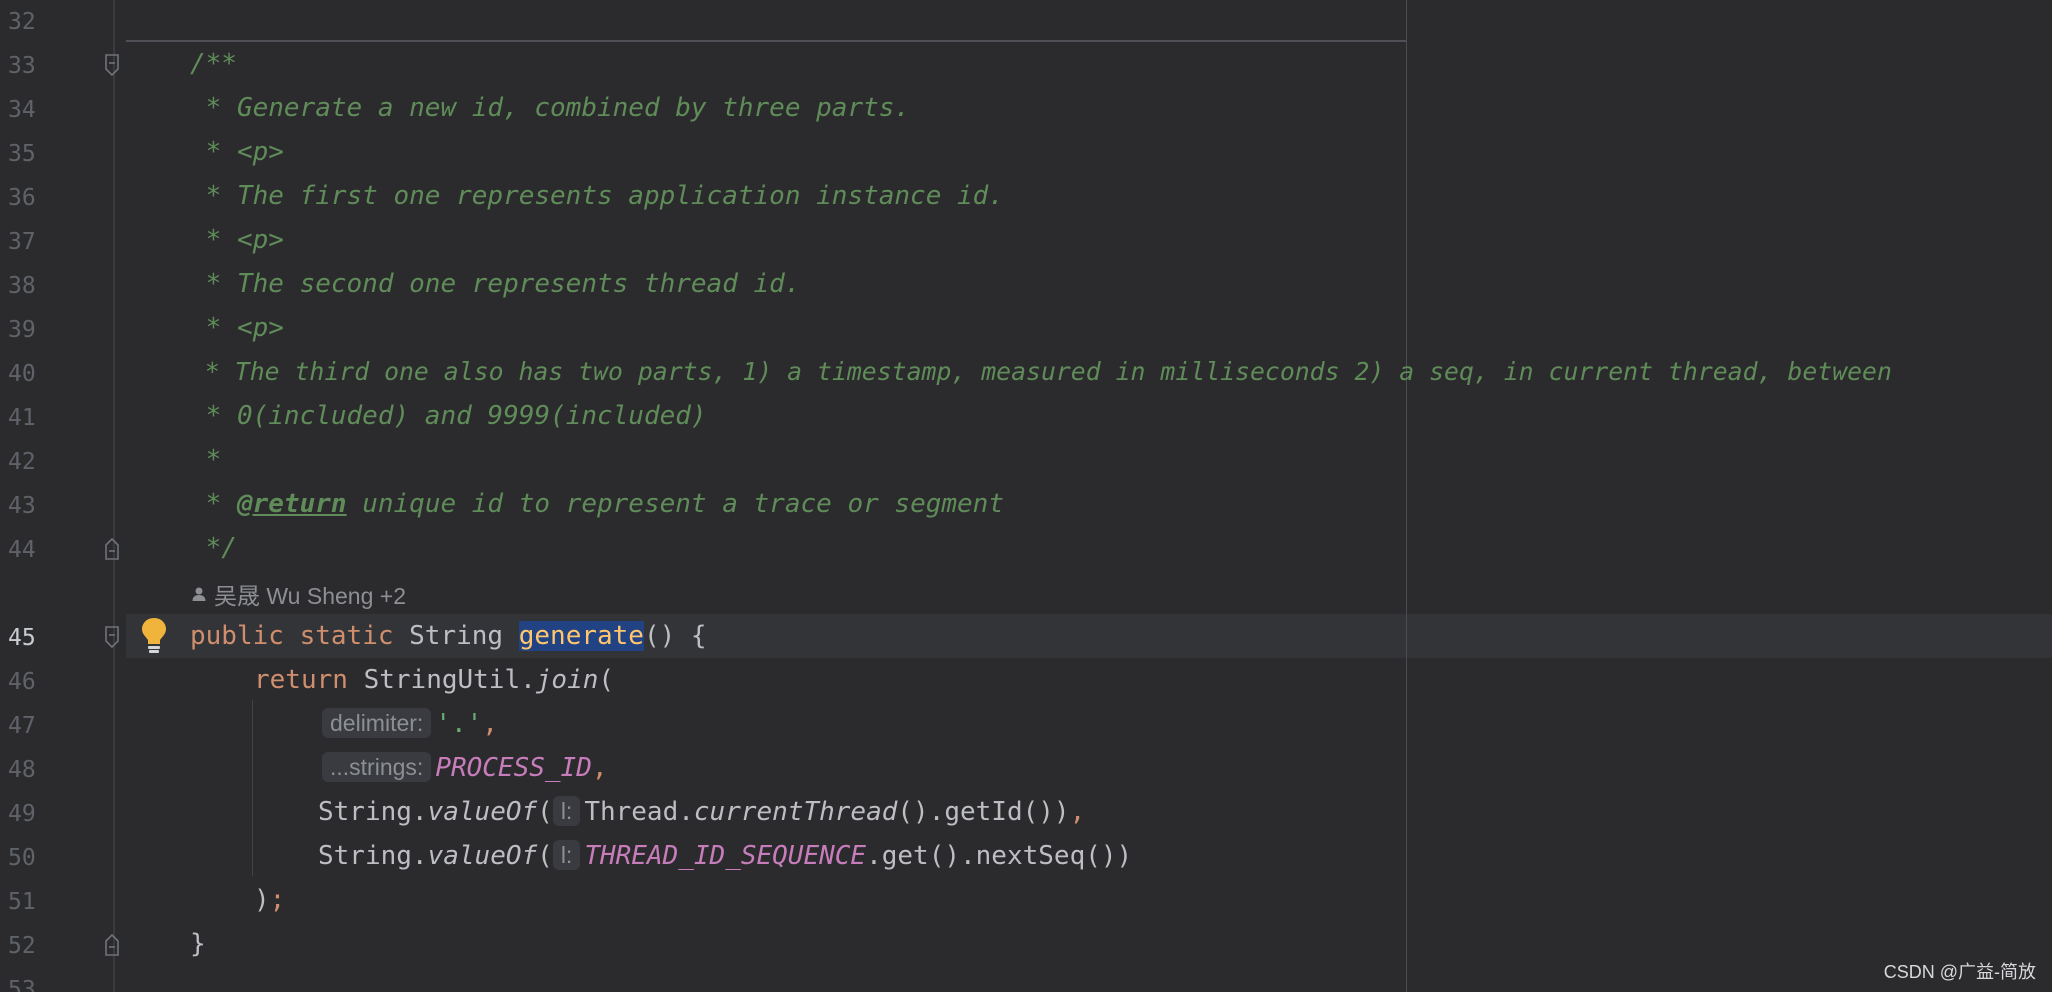  Describe the element at coordinates (22, 330) in the screenshot. I see `line-number: 39` at that location.